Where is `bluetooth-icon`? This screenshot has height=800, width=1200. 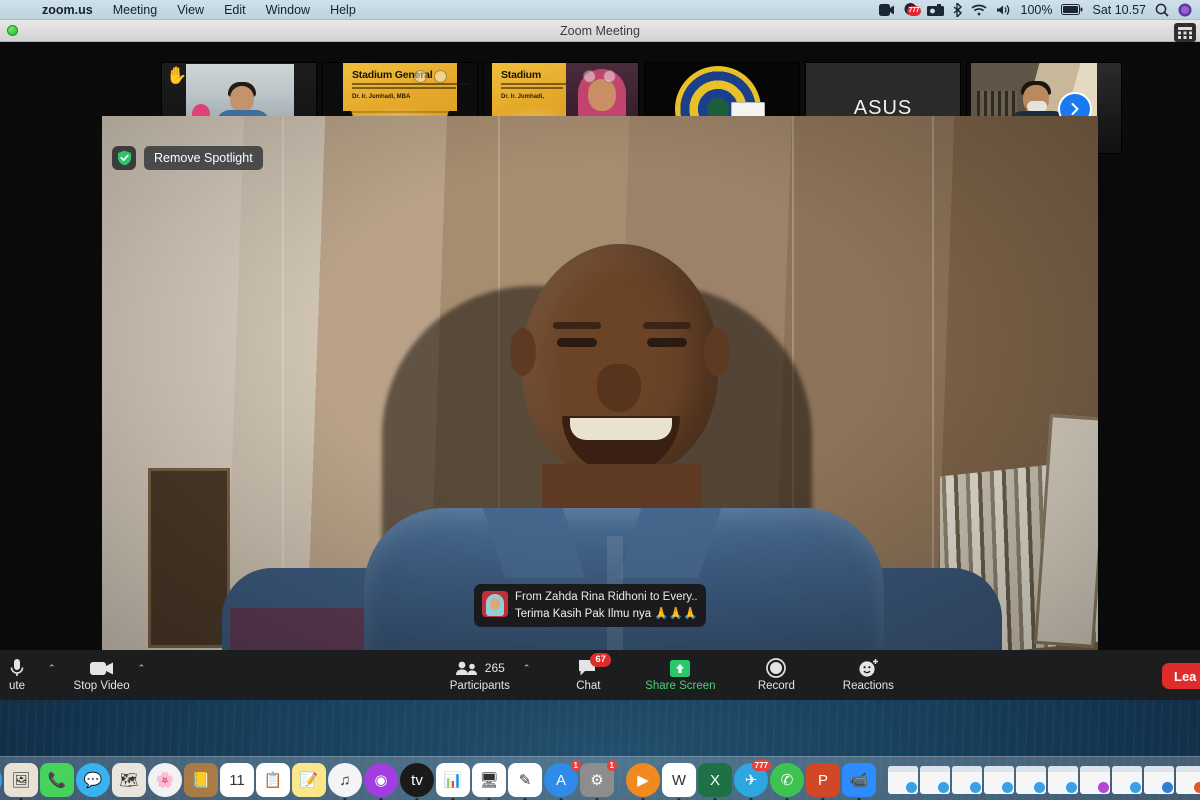 bluetooth-icon is located at coordinates (957, 9).